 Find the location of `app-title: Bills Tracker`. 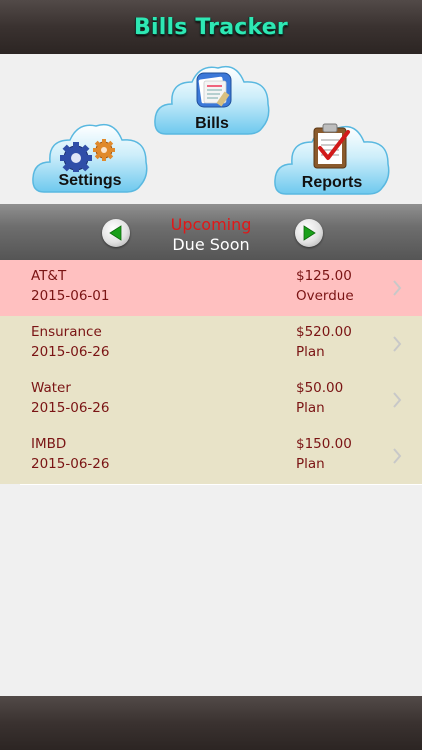

app-title: Bills Tracker is located at coordinates (211, 27).